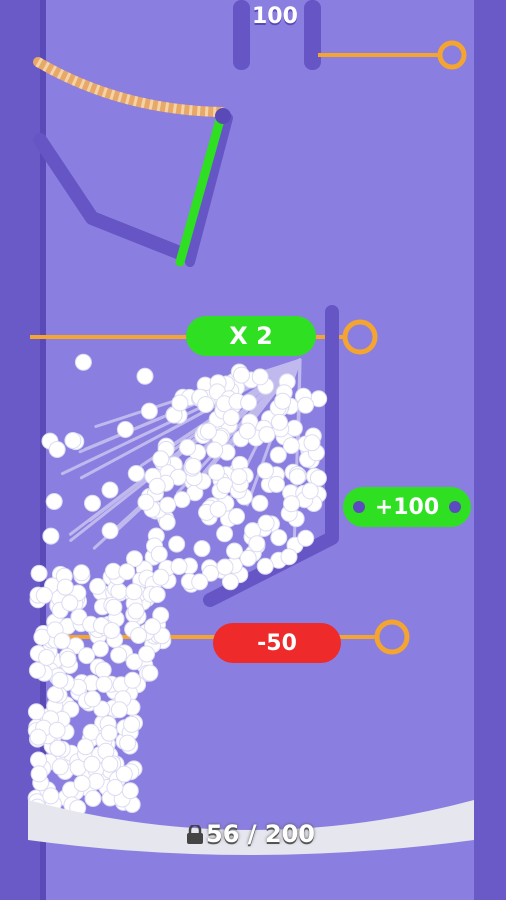 The height and width of the screenshot is (900, 506). I want to click on progress-counter: 56 / 200, so click(250, 834).